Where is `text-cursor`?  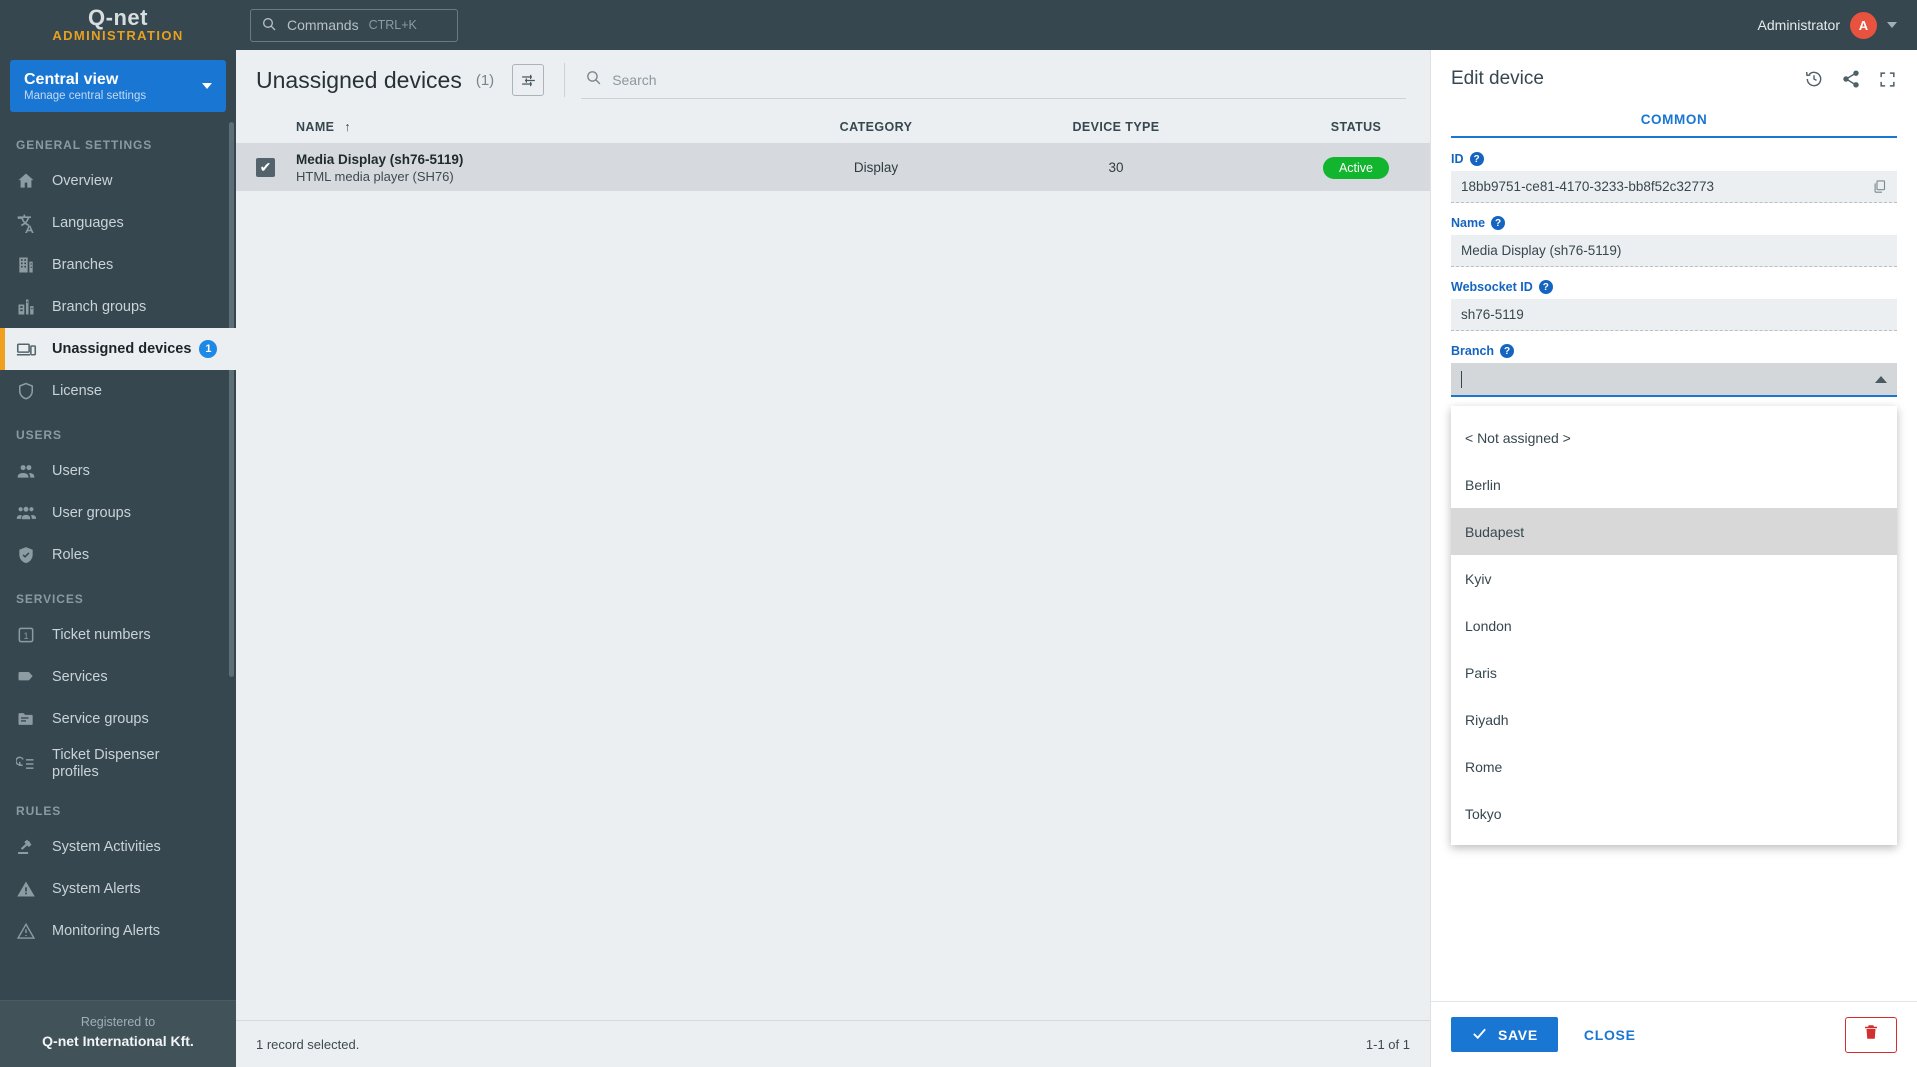
text-cursor is located at coordinates (1461, 379).